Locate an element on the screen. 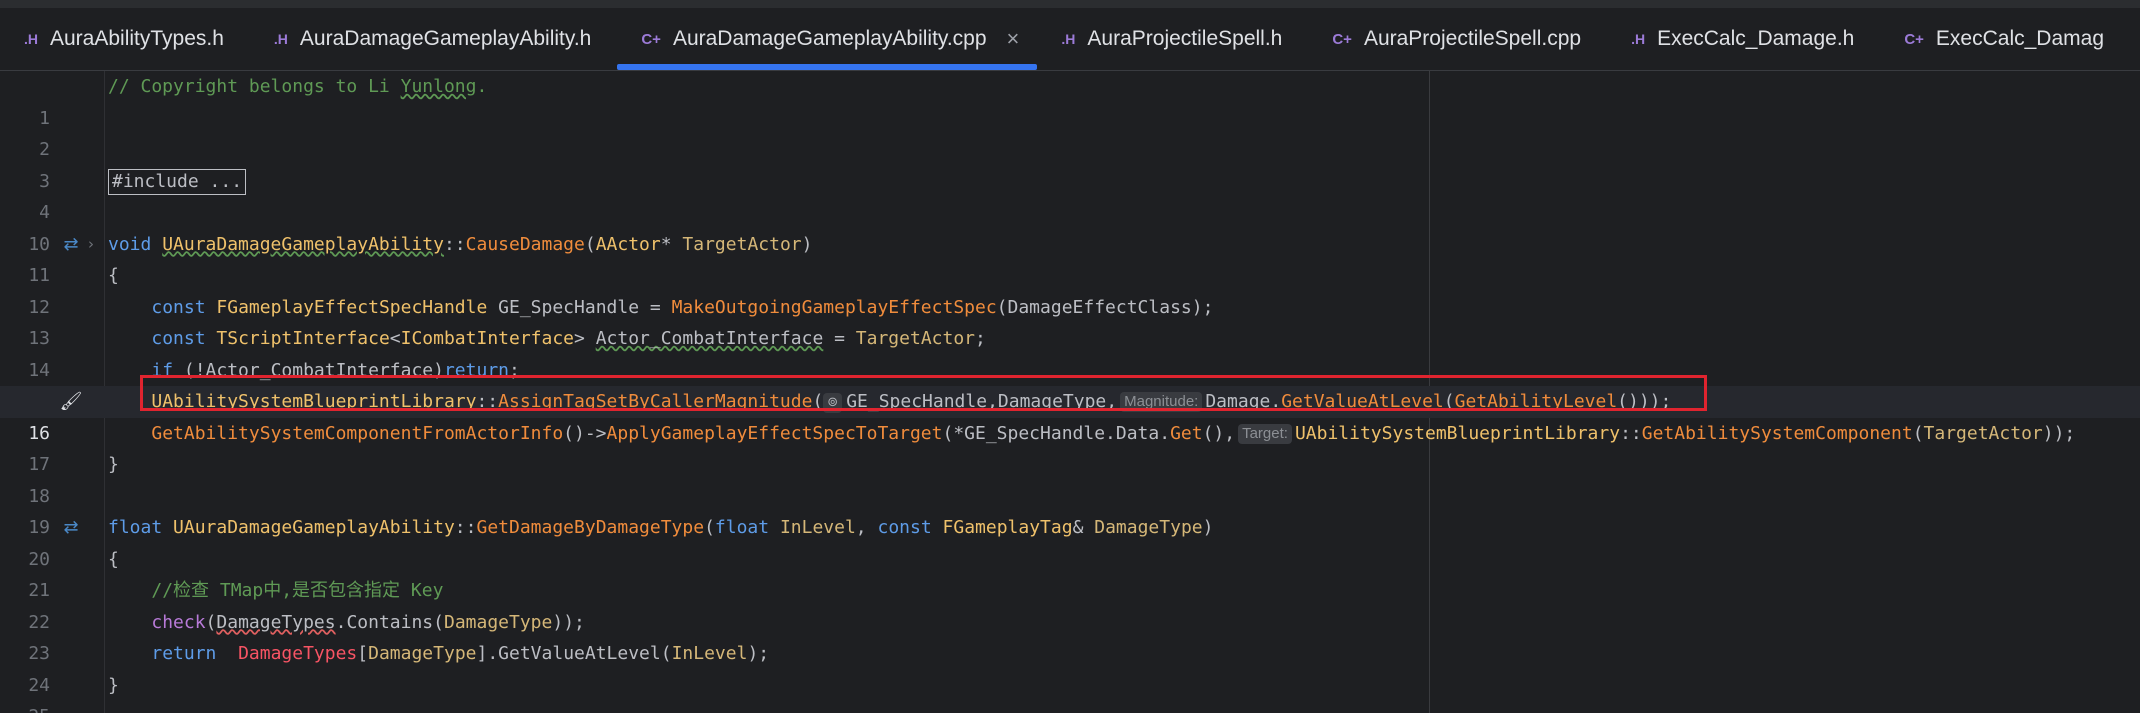  type-name: TScriptInterface is located at coordinates (303, 338).